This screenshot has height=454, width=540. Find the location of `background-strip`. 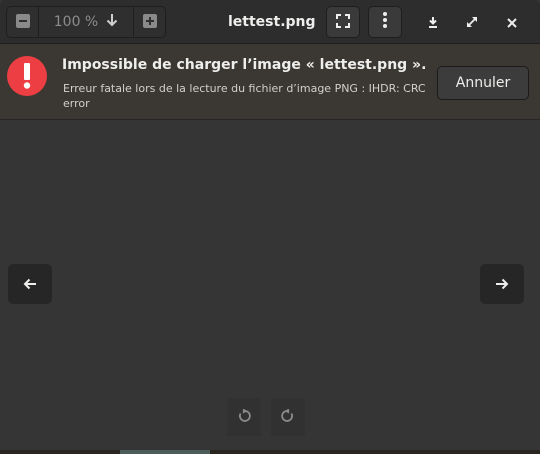

background-strip is located at coordinates (270, 452).